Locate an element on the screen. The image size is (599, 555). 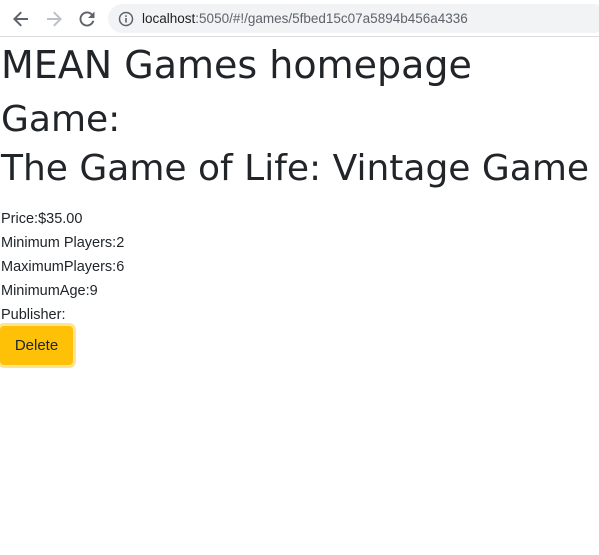
price-label: Price: is located at coordinates (20, 219).